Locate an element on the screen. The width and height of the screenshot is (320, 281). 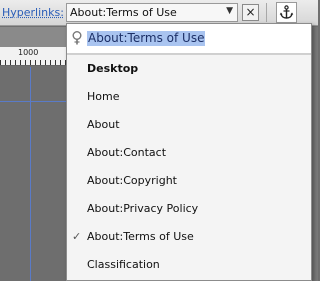
menu-item-label: About:Contact is located at coordinates (127, 152).